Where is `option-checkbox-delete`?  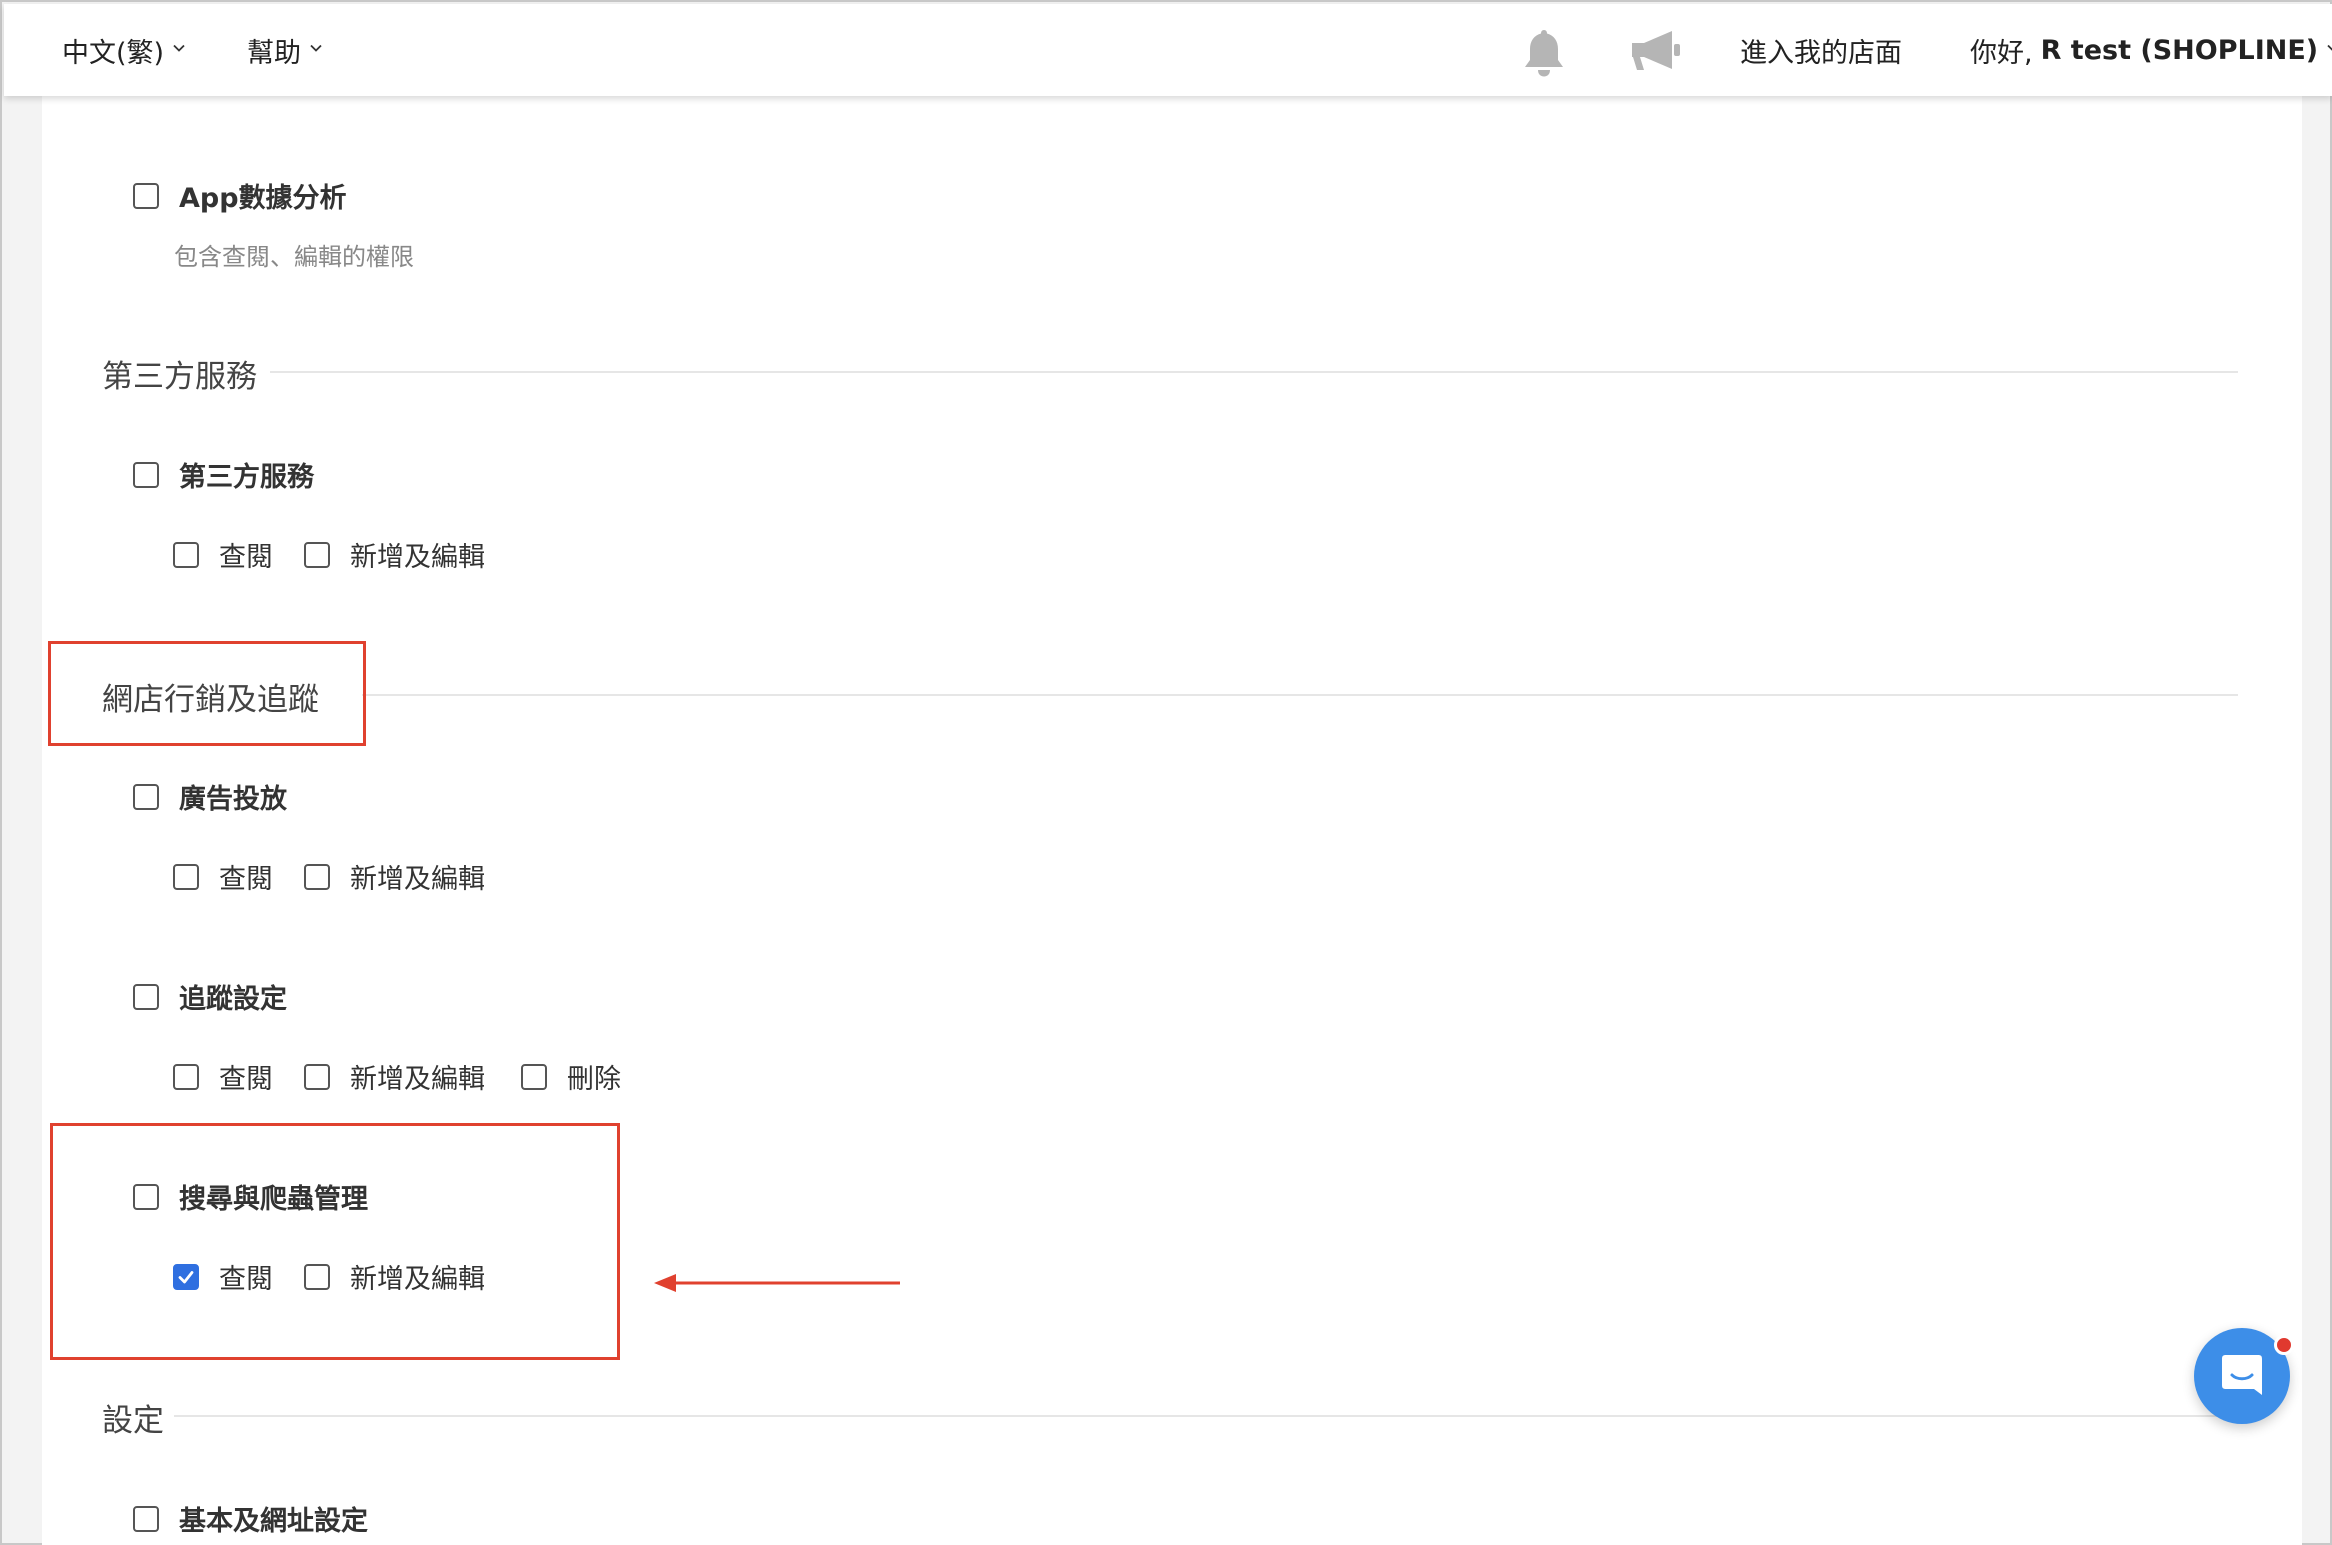
option-checkbox-delete is located at coordinates (534, 1077).